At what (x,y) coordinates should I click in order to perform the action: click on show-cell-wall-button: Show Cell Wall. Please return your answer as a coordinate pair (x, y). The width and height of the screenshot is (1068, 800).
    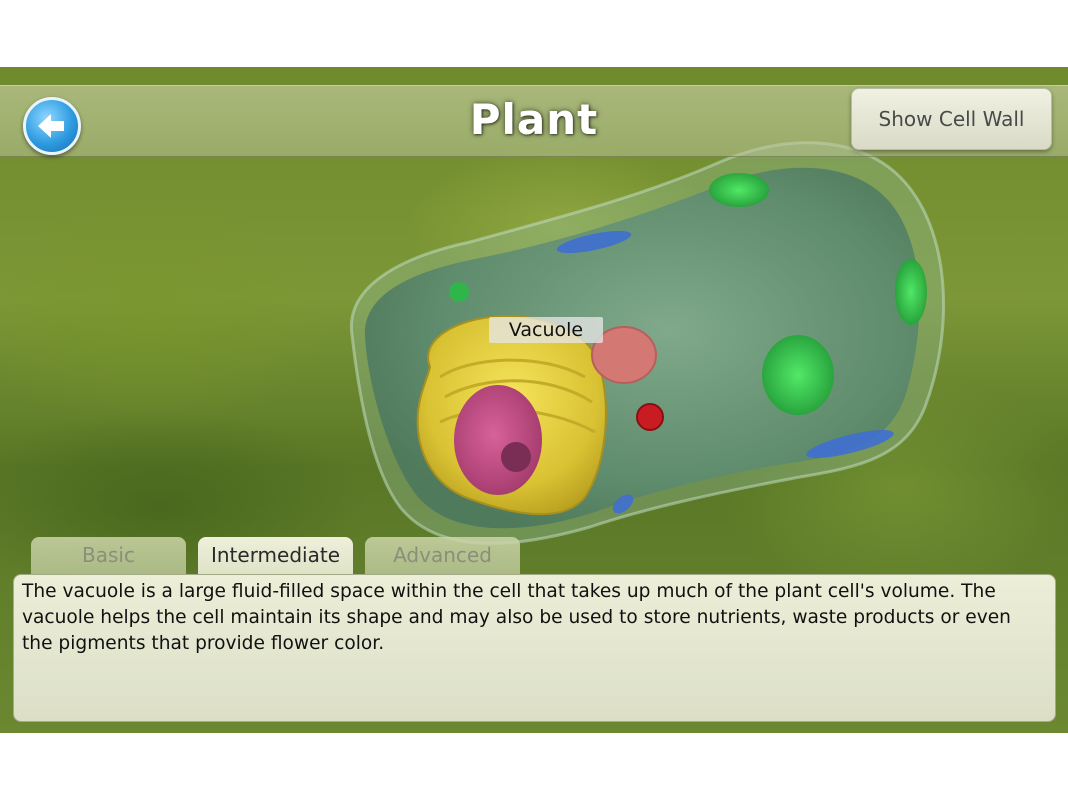
    Looking at the image, I should click on (951, 119).